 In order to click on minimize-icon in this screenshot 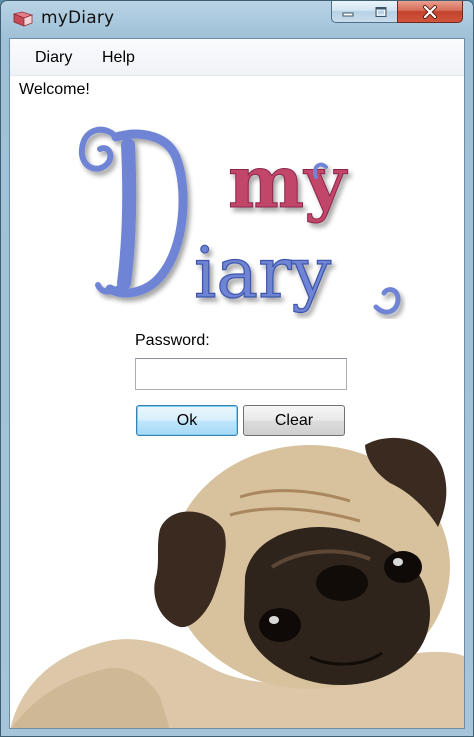, I will do `click(348, 14)`.